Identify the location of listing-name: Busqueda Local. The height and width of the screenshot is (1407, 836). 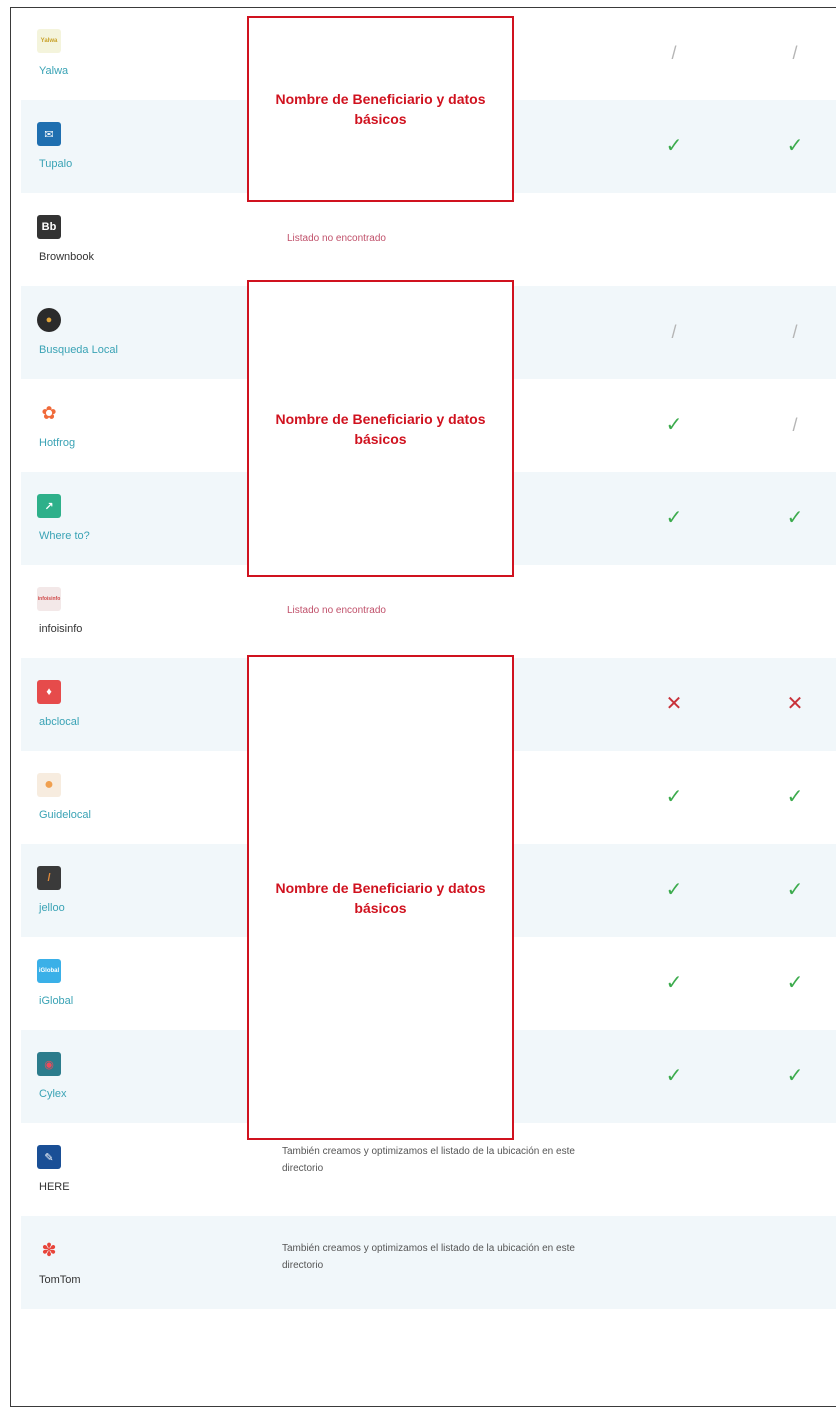
(78, 350).